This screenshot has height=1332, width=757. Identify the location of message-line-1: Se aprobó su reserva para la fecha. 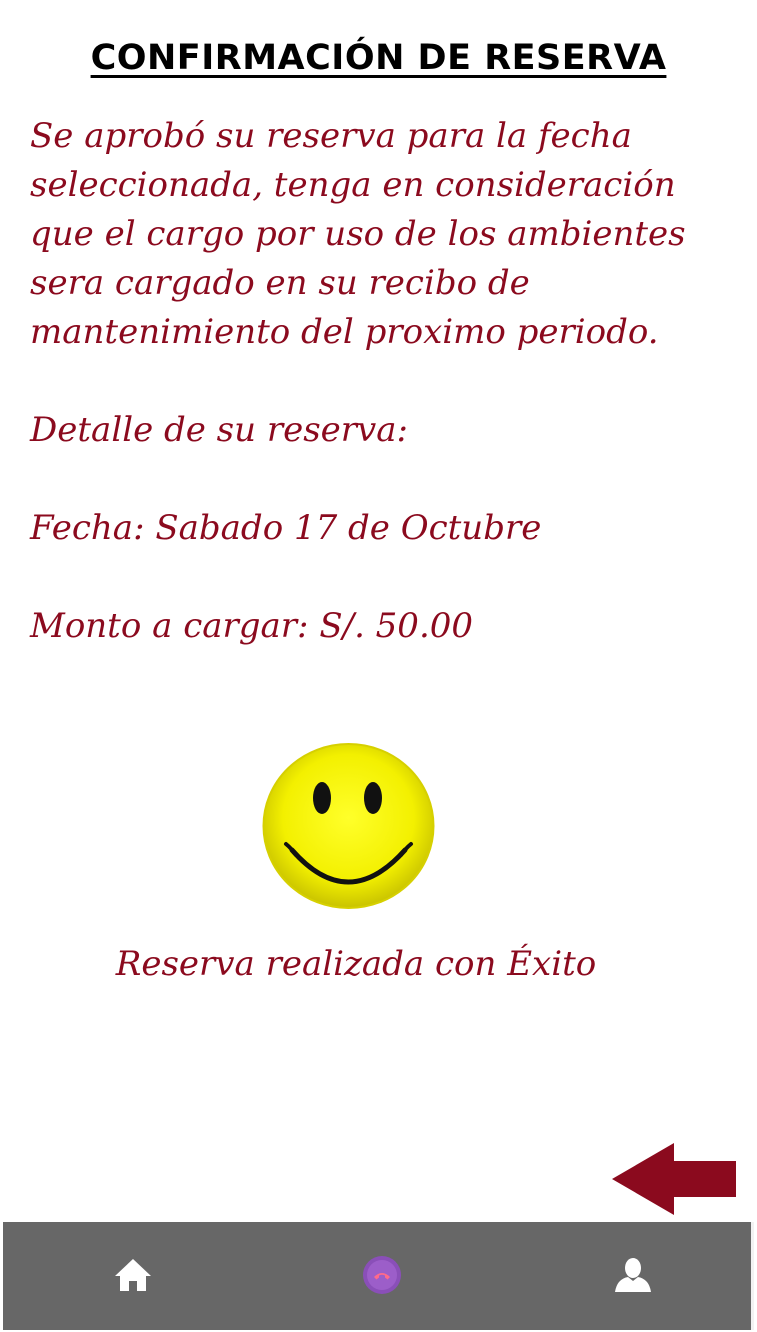
(331, 136).